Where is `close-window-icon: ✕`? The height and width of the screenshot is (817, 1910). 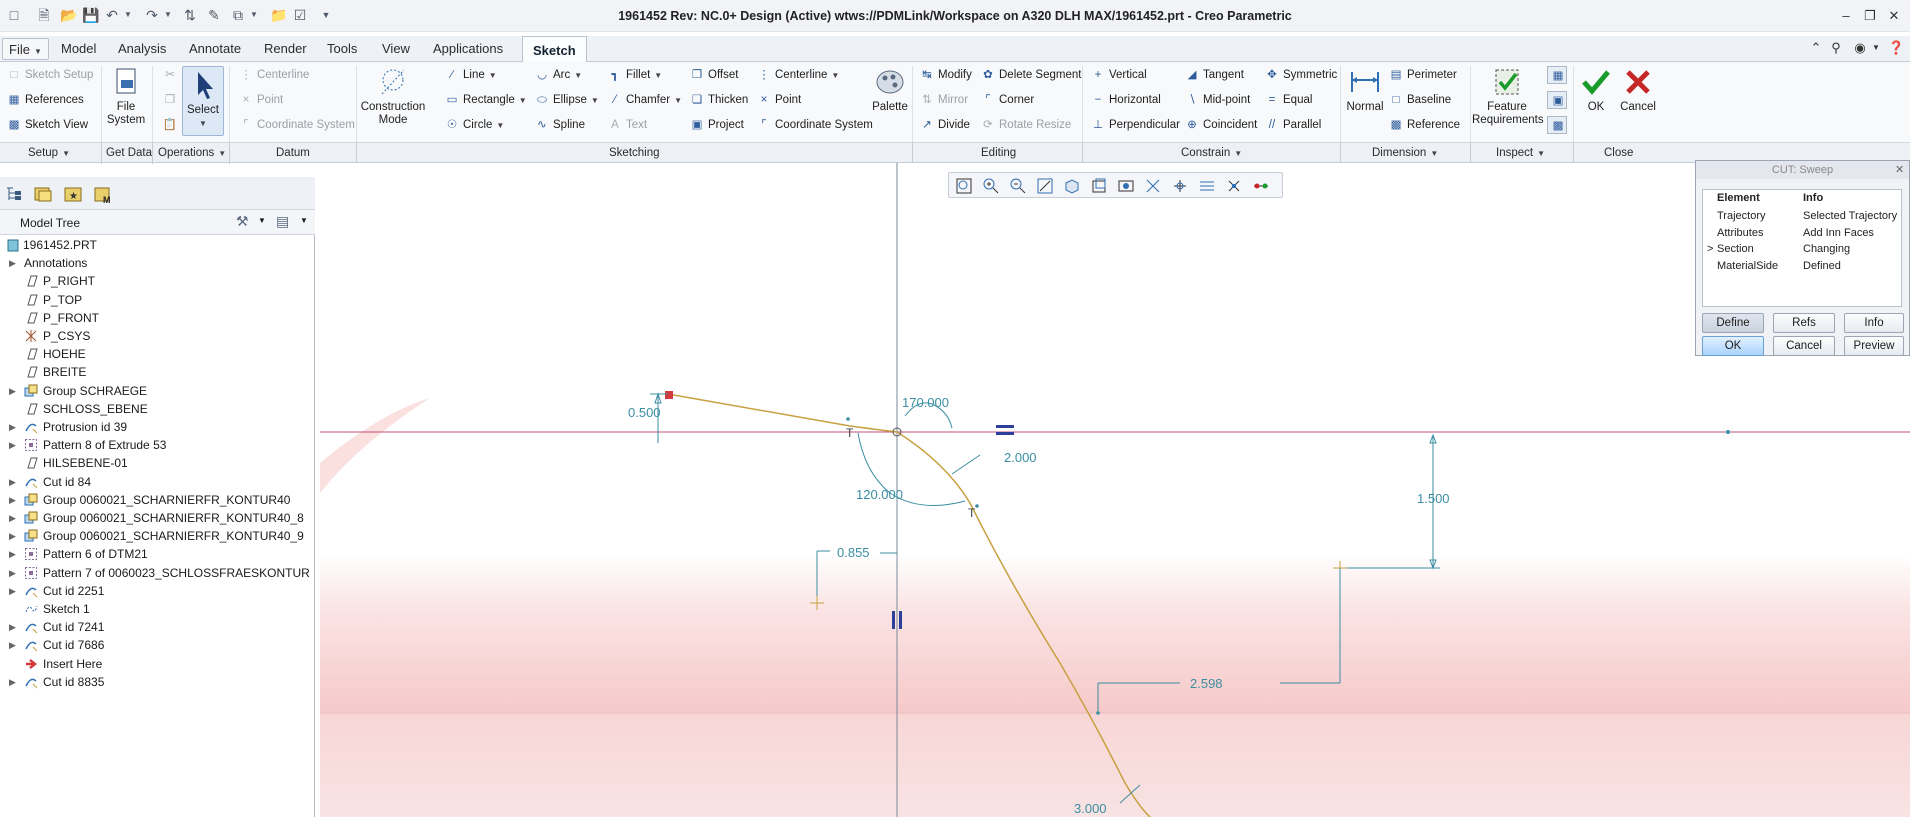 close-window-icon: ✕ is located at coordinates (1894, 16).